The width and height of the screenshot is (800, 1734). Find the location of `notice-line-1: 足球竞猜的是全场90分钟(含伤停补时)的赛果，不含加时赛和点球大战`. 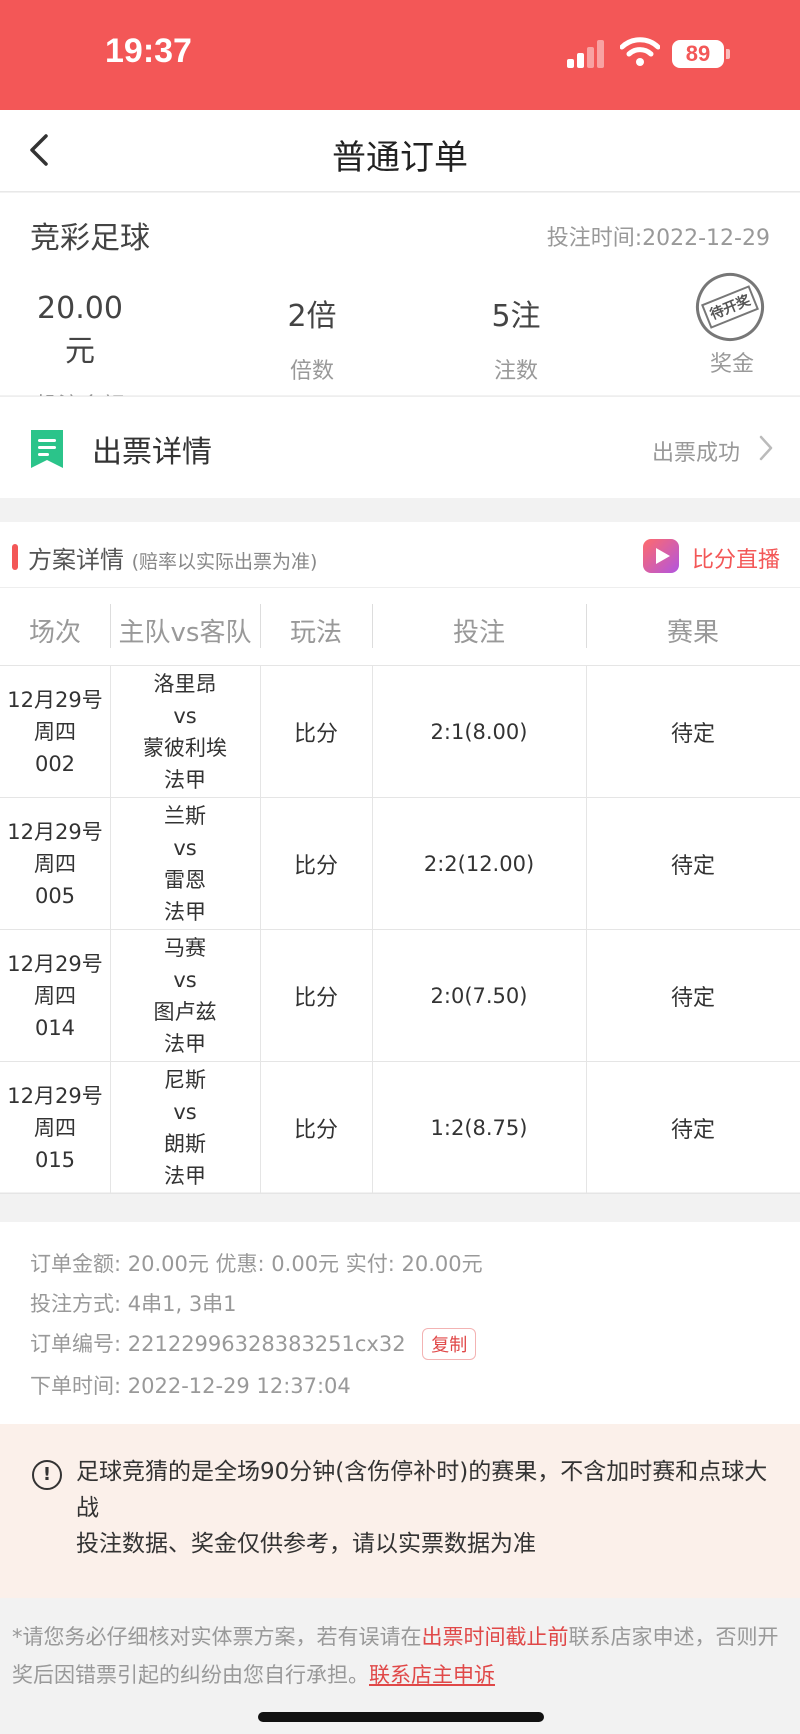

notice-line-1: 足球竞猜的是全场90分钟(含伤停补时)的赛果，不含加时赛和点球大战 is located at coordinates (422, 1490).